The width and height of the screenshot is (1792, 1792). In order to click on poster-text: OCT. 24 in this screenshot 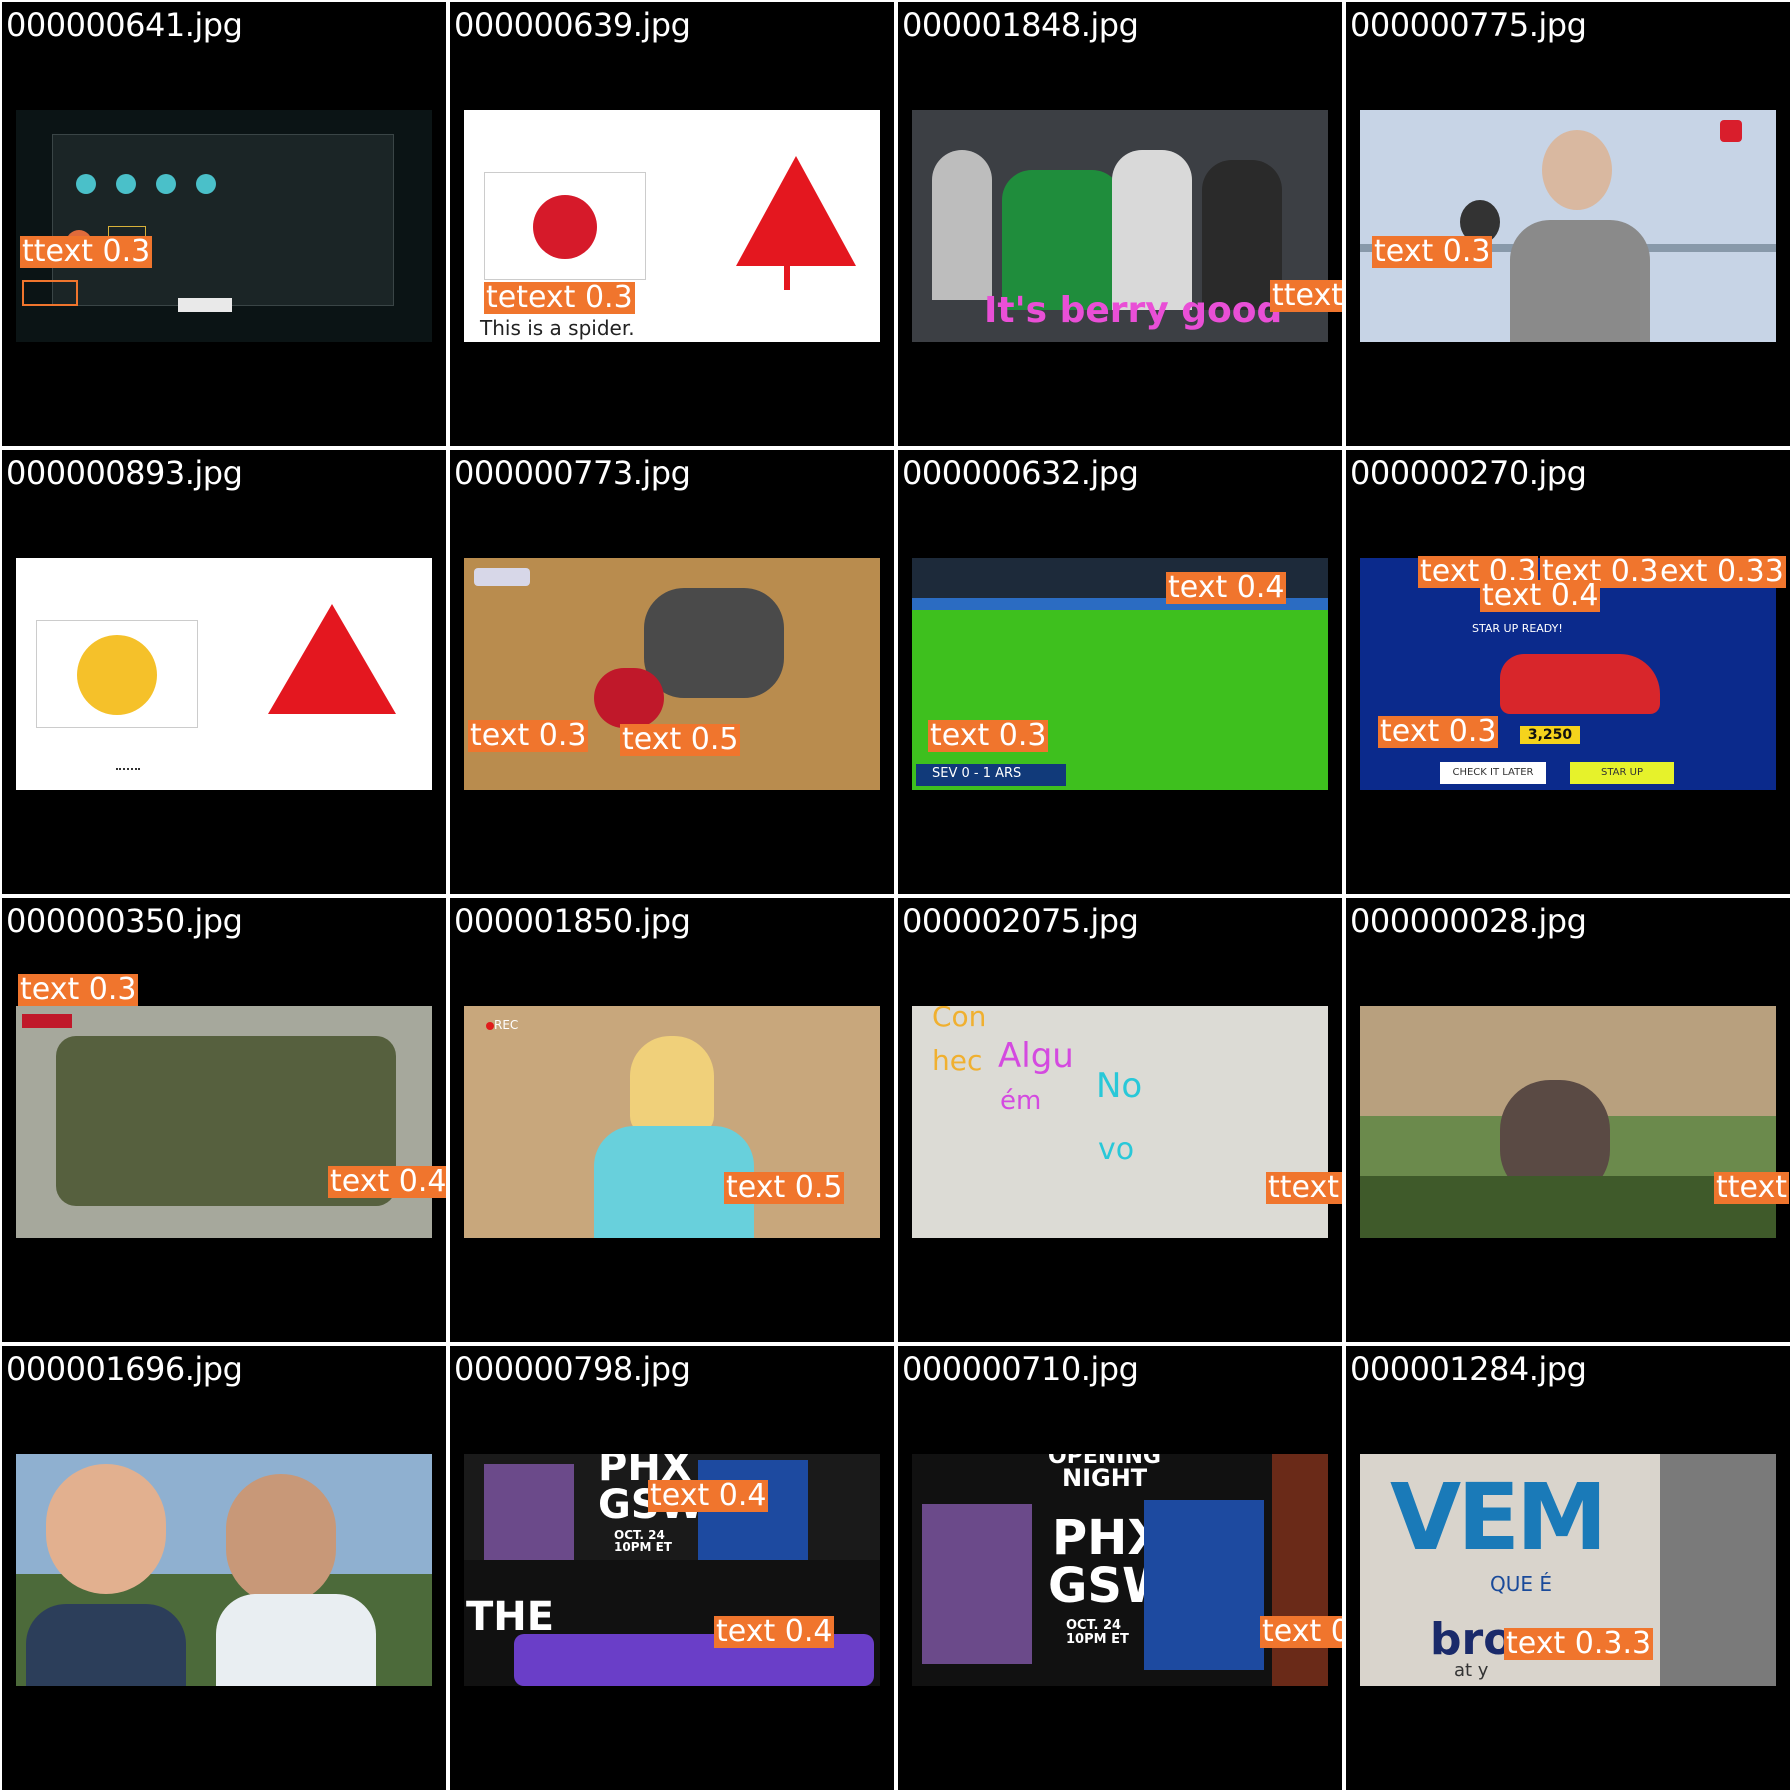, I will do `click(1094, 1625)`.